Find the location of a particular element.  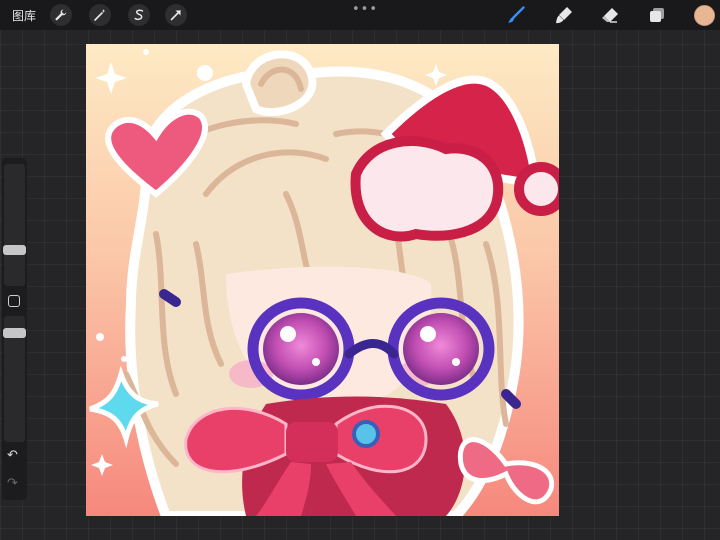

left-sidebar: ↶ ↷ is located at coordinates (14, 329).